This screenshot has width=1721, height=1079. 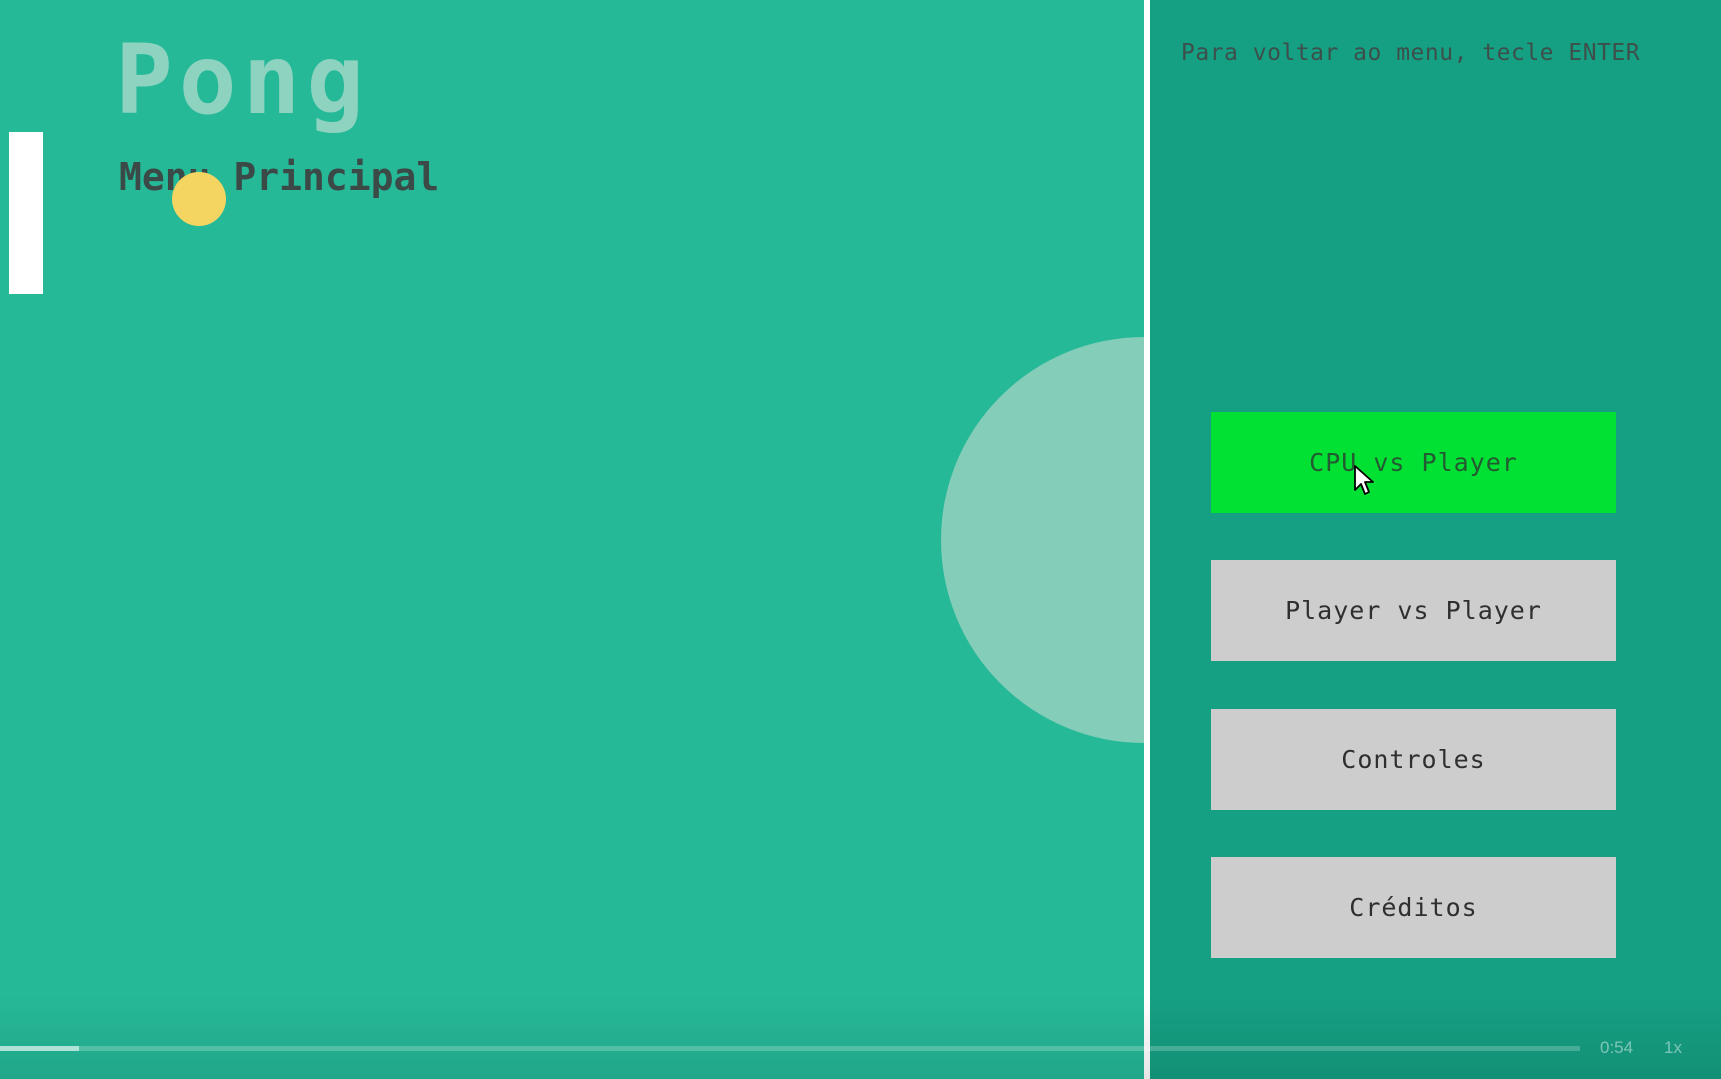 What do you see at coordinates (1411, 53) in the screenshot?
I see `menu-hint: Para voltar ao menu, tecle ENTER` at bounding box center [1411, 53].